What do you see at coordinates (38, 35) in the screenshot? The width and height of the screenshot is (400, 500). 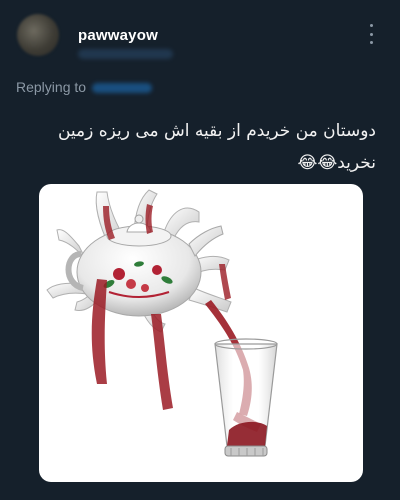 I see `avatar` at bounding box center [38, 35].